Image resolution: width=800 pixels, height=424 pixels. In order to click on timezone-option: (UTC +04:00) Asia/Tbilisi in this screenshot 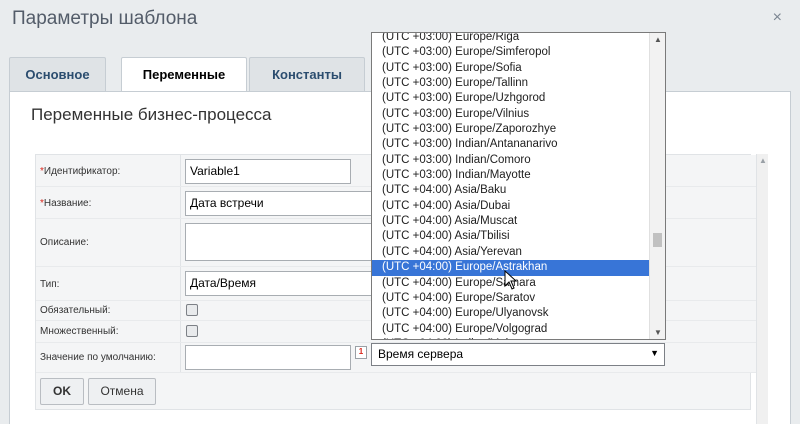, I will do `click(511, 236)`.